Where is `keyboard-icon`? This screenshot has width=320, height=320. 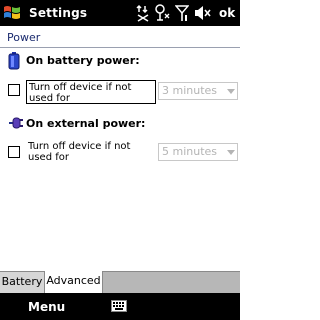 keyboard-icon is located at coordinates (119, 306).